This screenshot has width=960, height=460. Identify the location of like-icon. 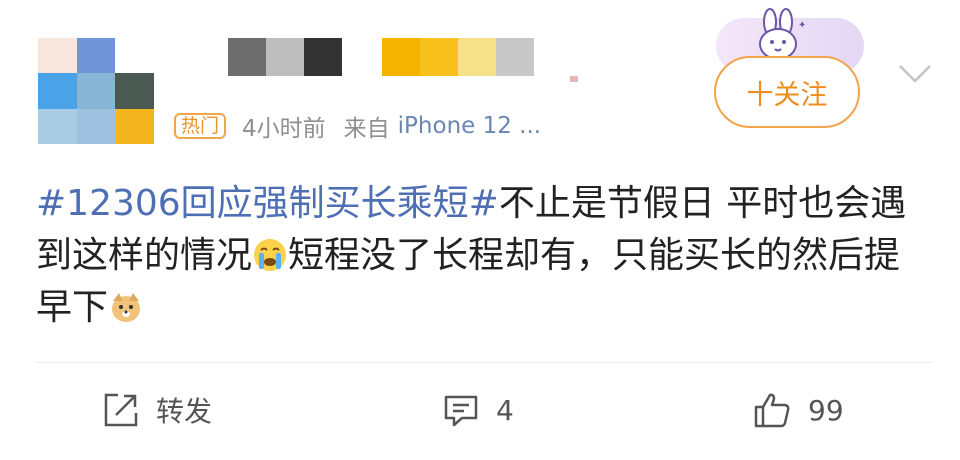
(772, 410).